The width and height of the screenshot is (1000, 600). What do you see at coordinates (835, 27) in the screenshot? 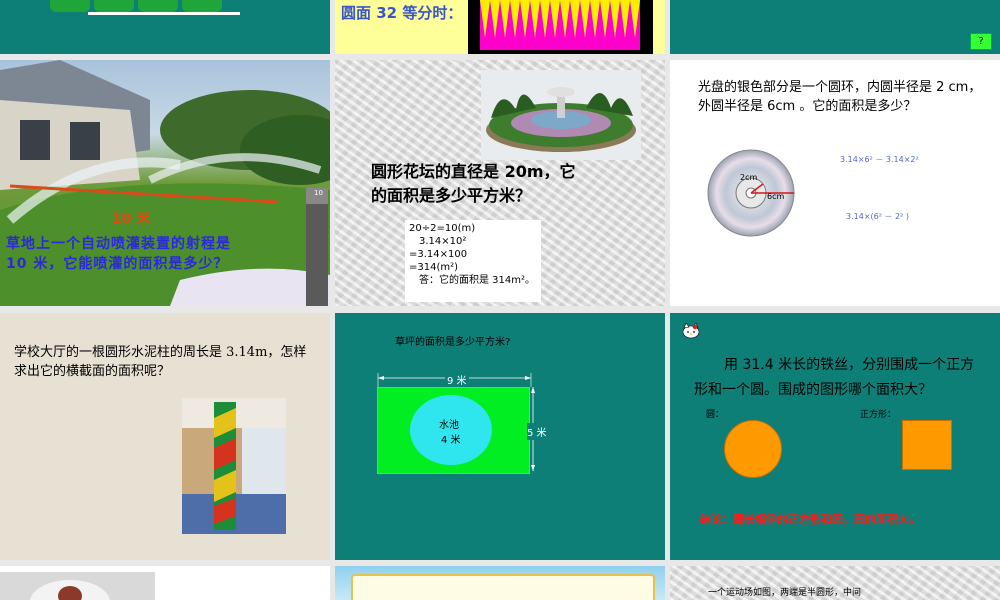
I see `slide-top-right: ?` at bounding box center [835, 27].